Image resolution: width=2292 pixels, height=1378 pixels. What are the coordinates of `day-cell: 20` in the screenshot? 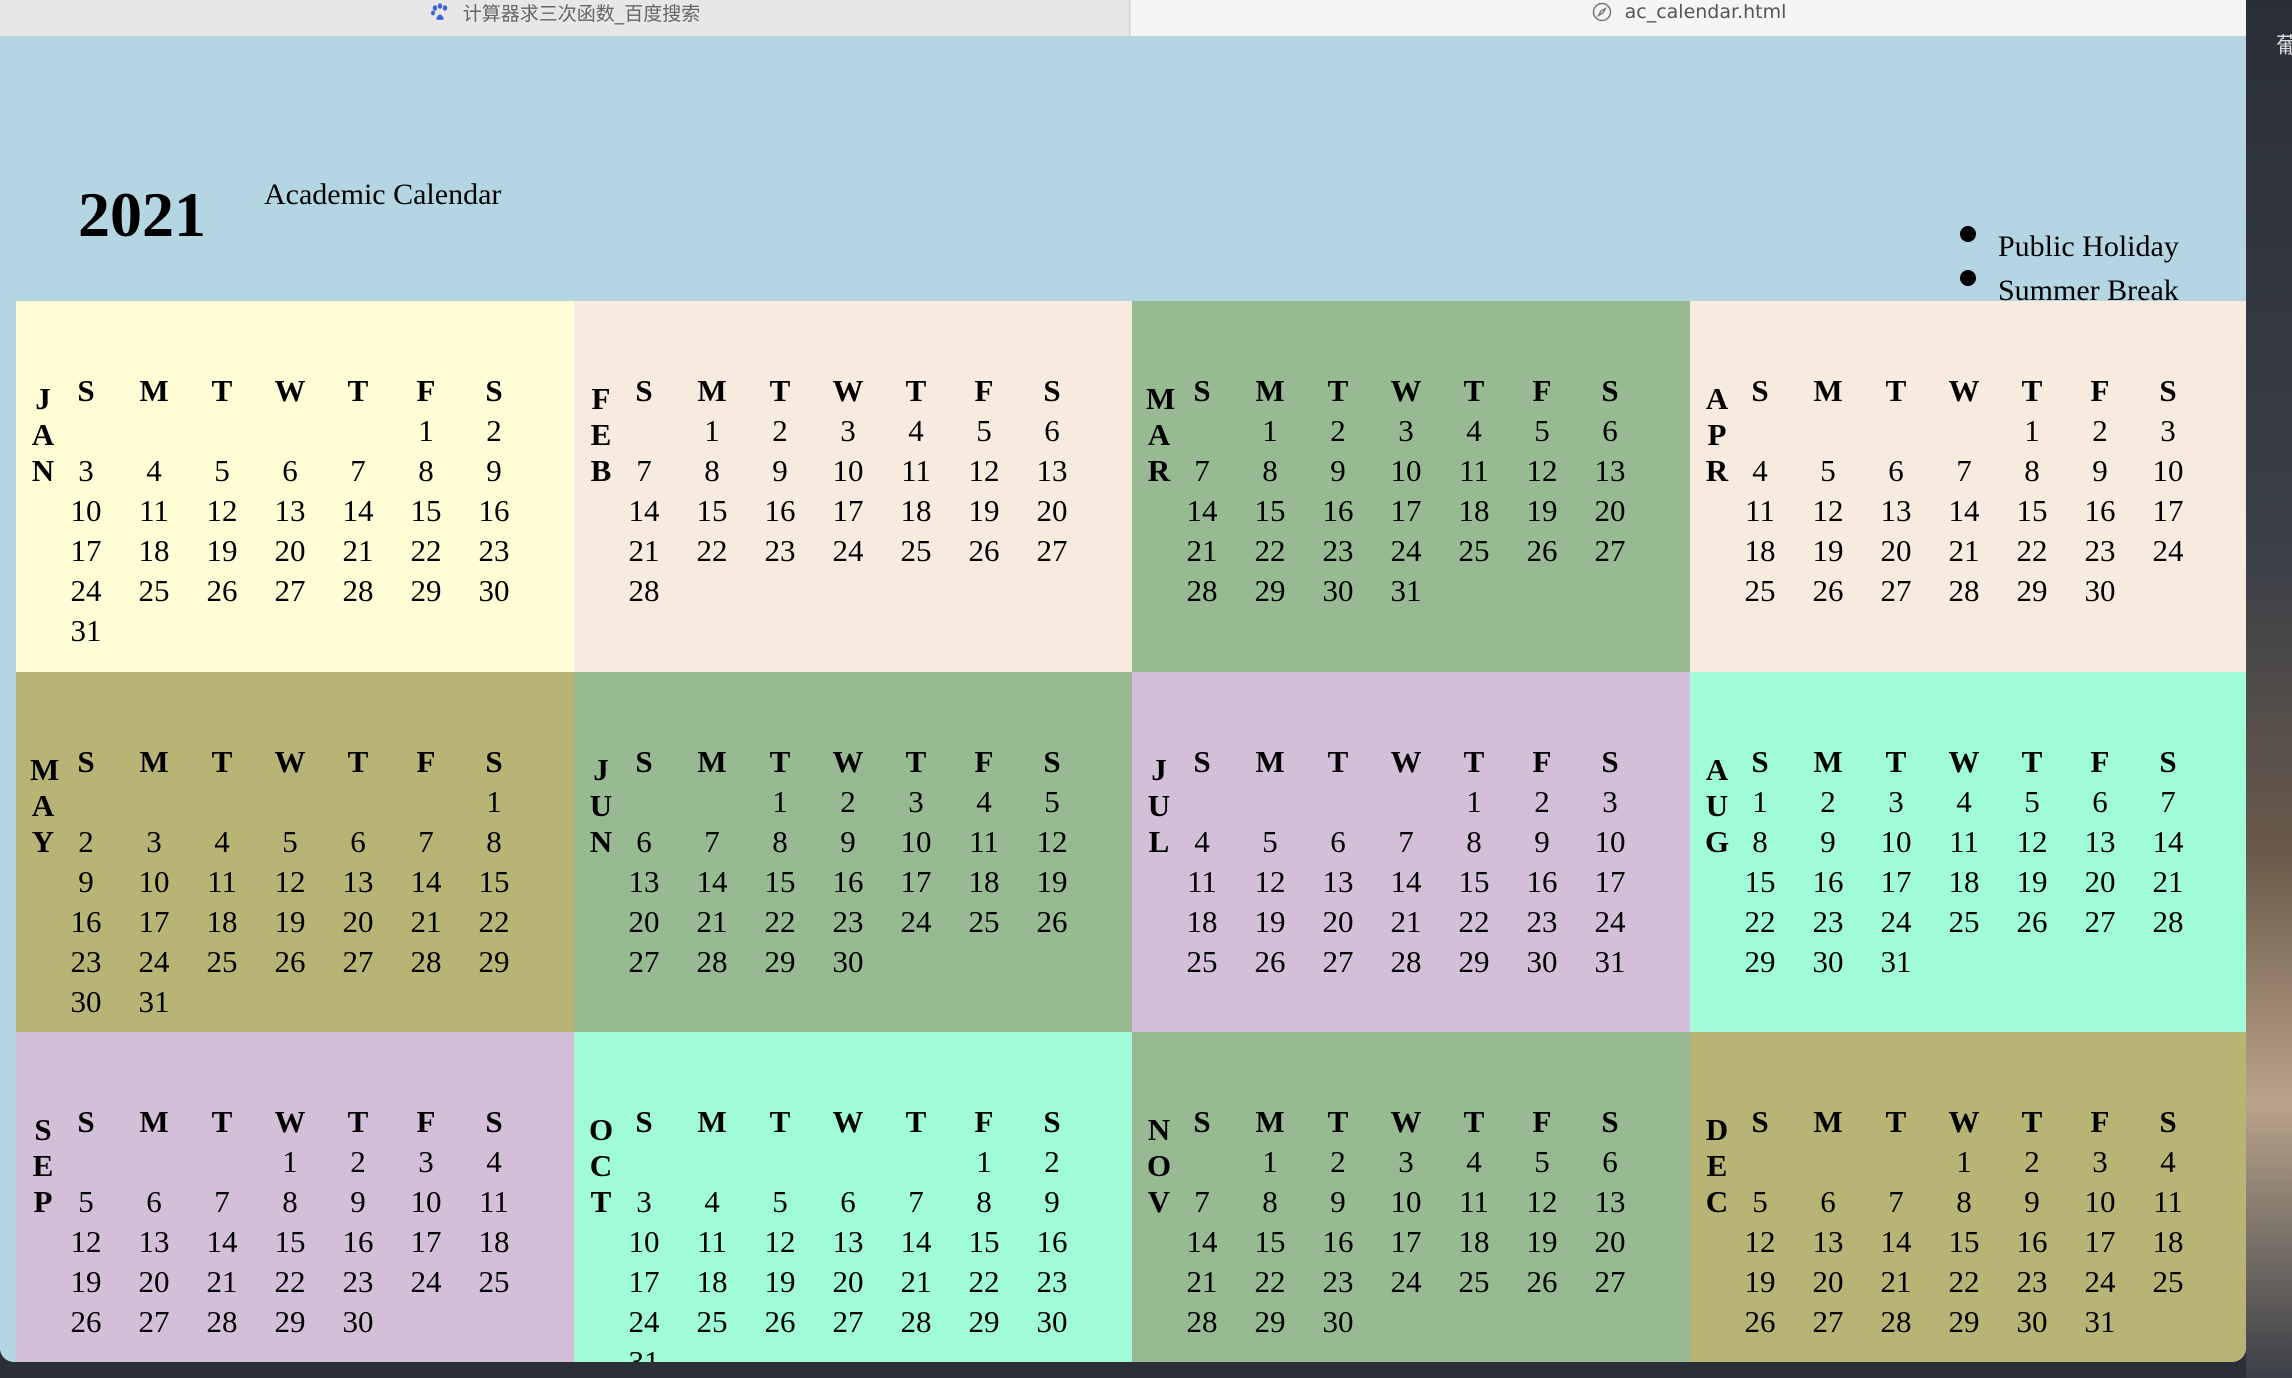 It's located at (358, 921).